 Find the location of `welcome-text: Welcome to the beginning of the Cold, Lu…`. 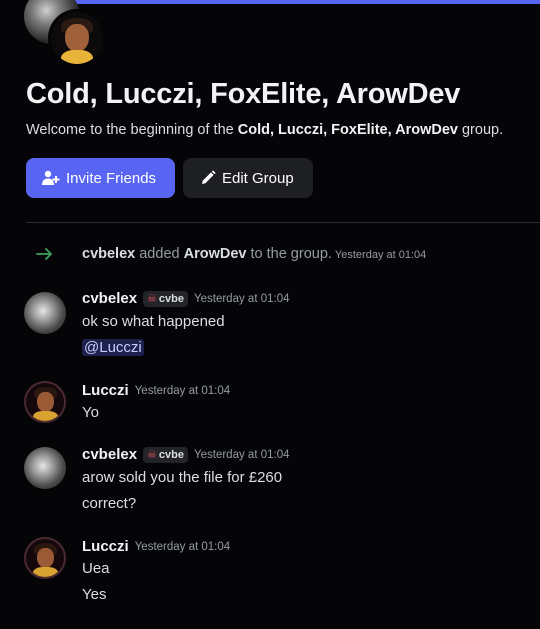

welcome-text: Welcome to the beginning of the Cold, Lu… is located at coordinates (265, 130).